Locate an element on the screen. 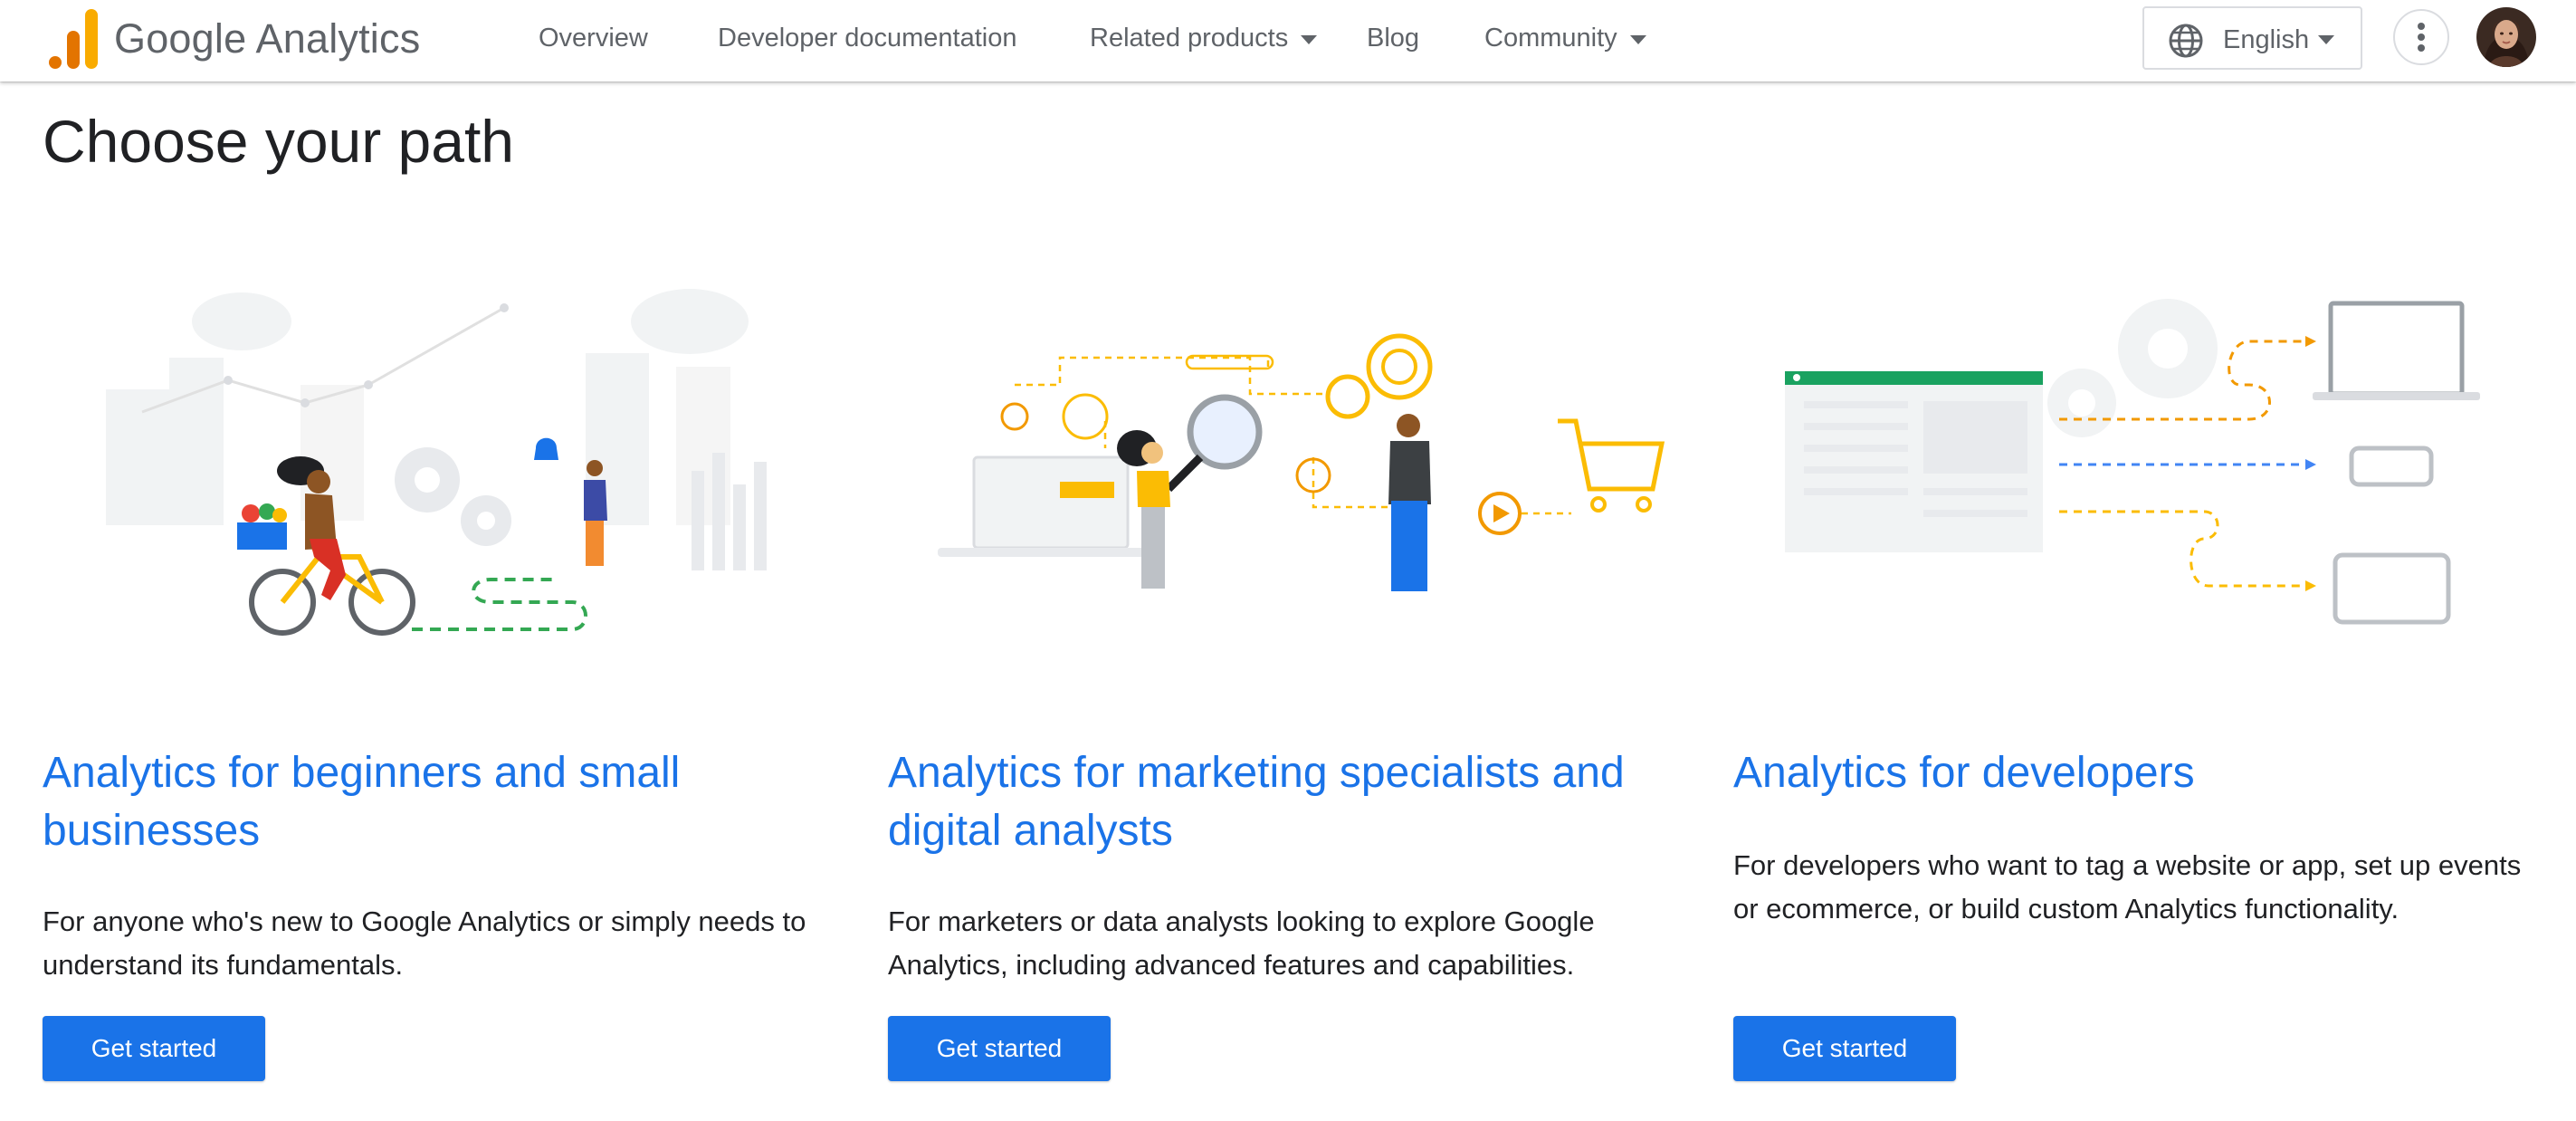  cyclist-illustration is located at coordinates (436, 462).